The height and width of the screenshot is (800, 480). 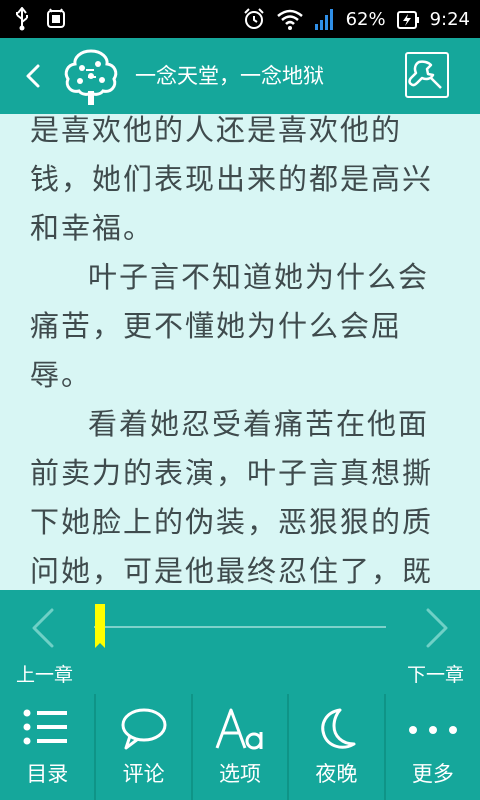 I want to click on font-icon, so click(x=239, y=729).